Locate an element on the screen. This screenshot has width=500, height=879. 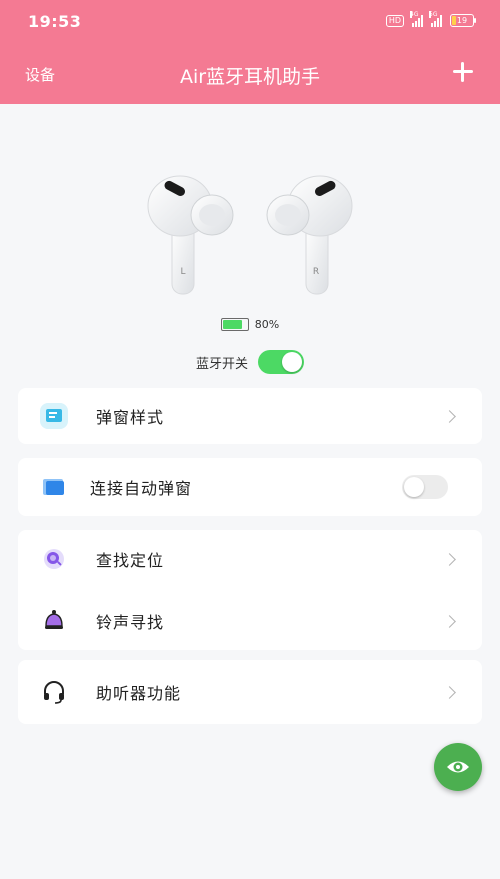
hearing-aid-label: 助听器功能 is located at coordinates (139, 693).